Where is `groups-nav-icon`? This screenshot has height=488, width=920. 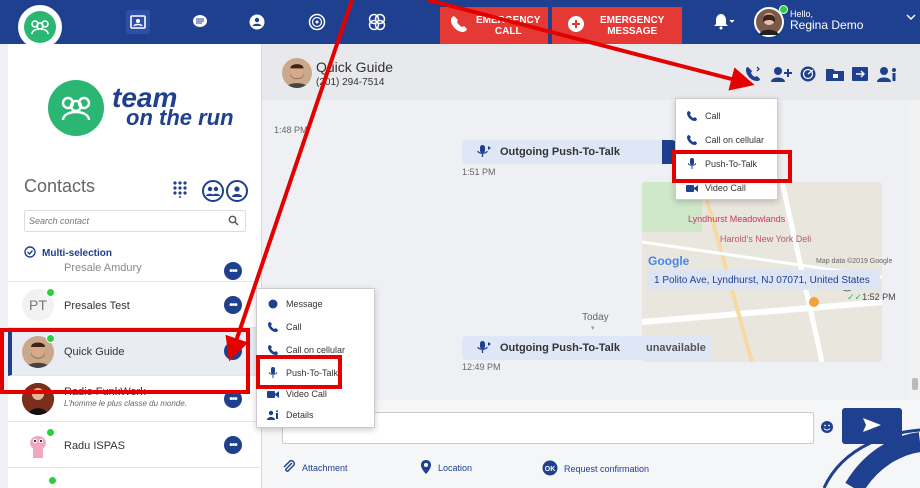 groups-nav-icon is located at coordinates (257, 22).